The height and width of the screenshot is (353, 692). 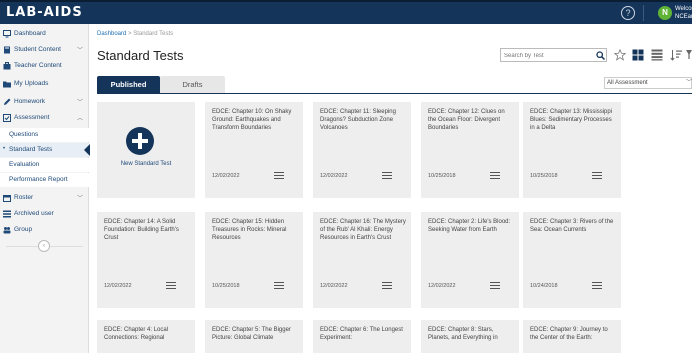 I want to click on chevron-up-icon: ︿, so click(x=80, y=117).